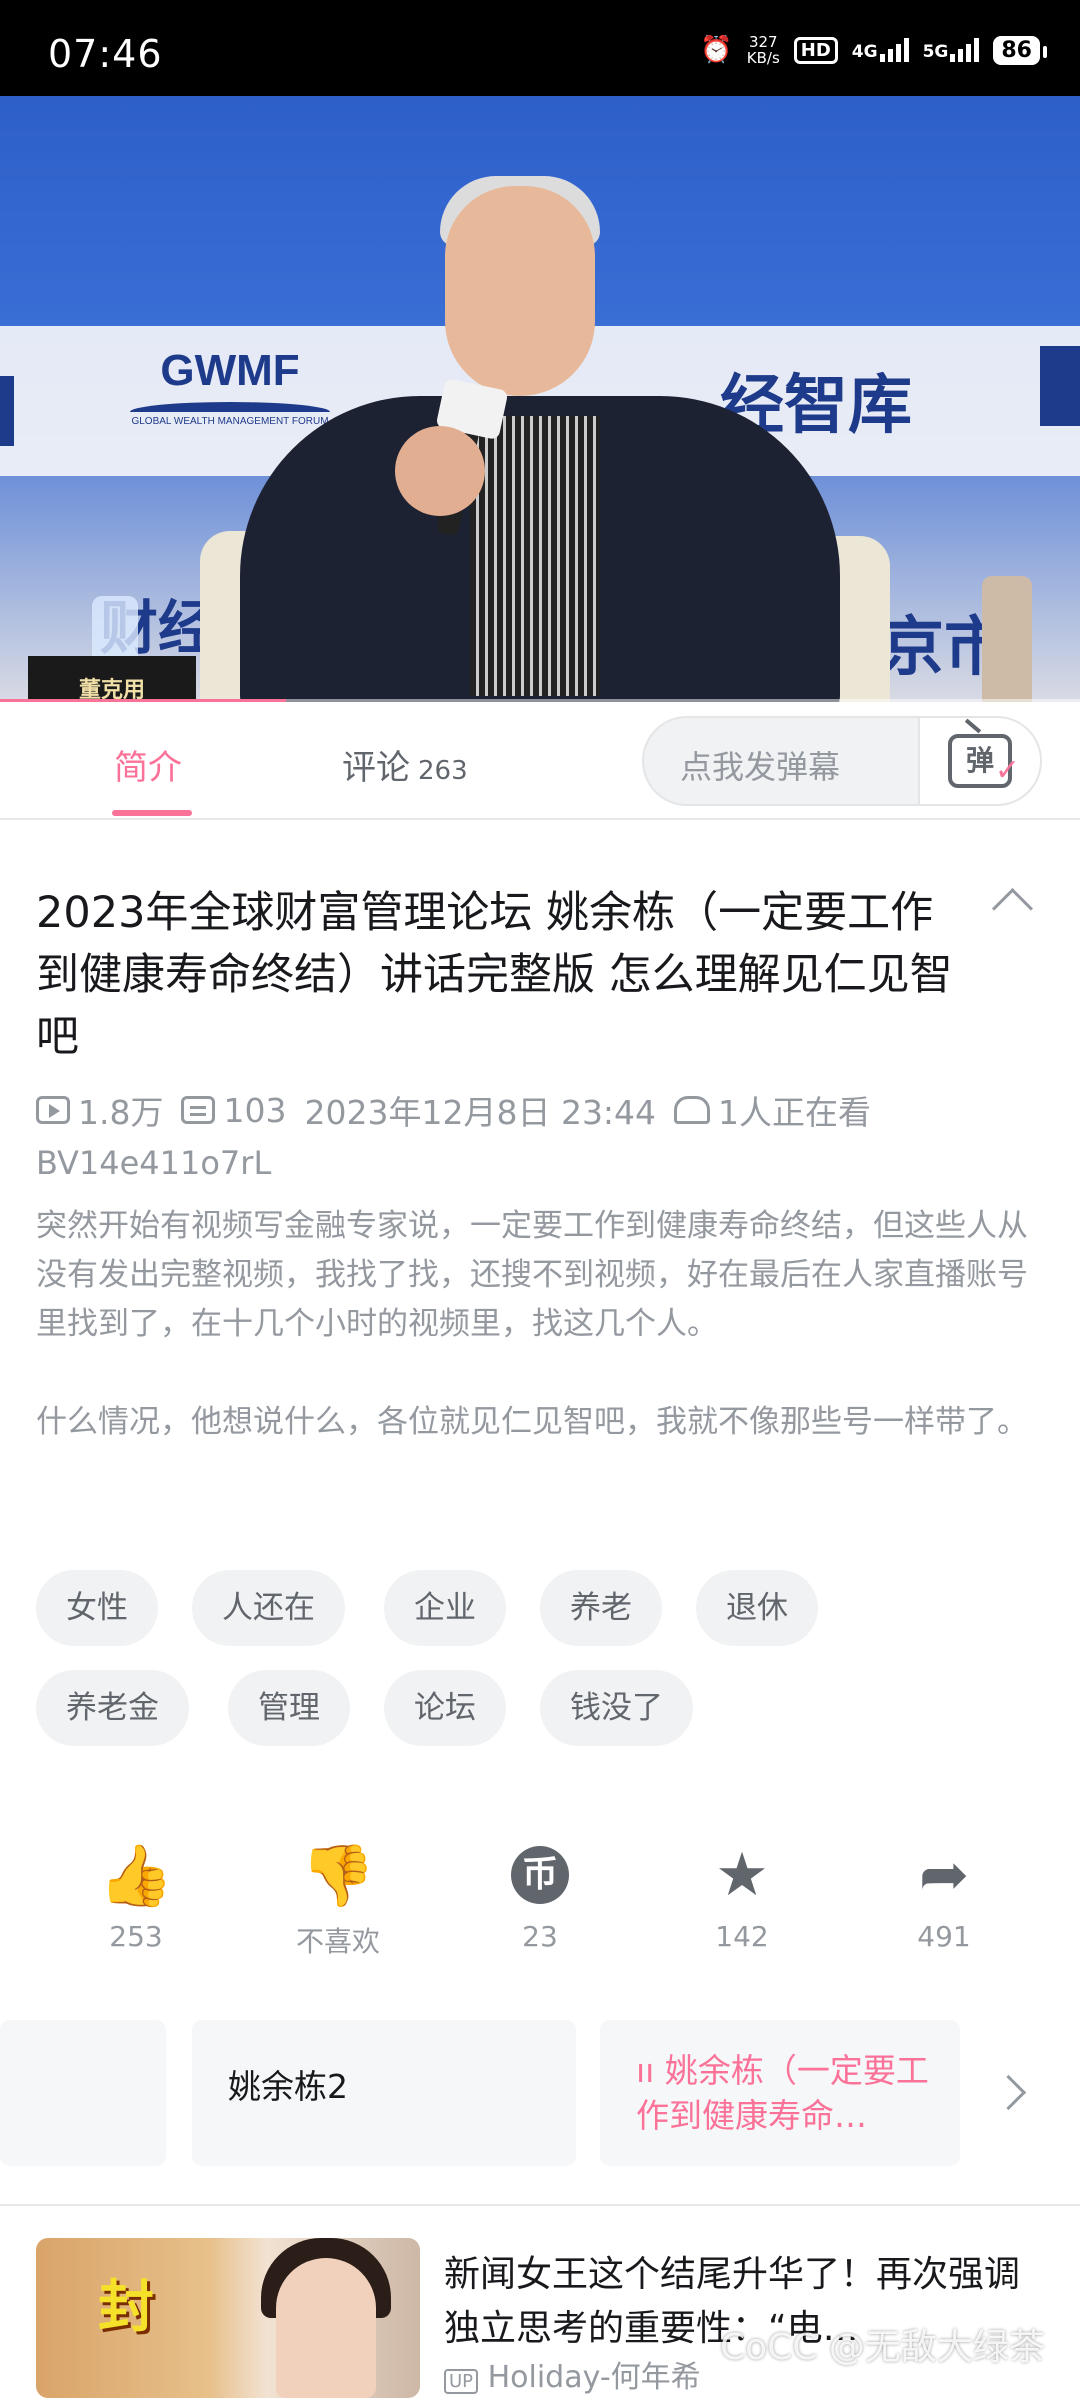 This screenshot has height=2398, width=1080. Describe the element at coordinates (440, 471) in the screenshot. I see `speaker-hand` at that location.